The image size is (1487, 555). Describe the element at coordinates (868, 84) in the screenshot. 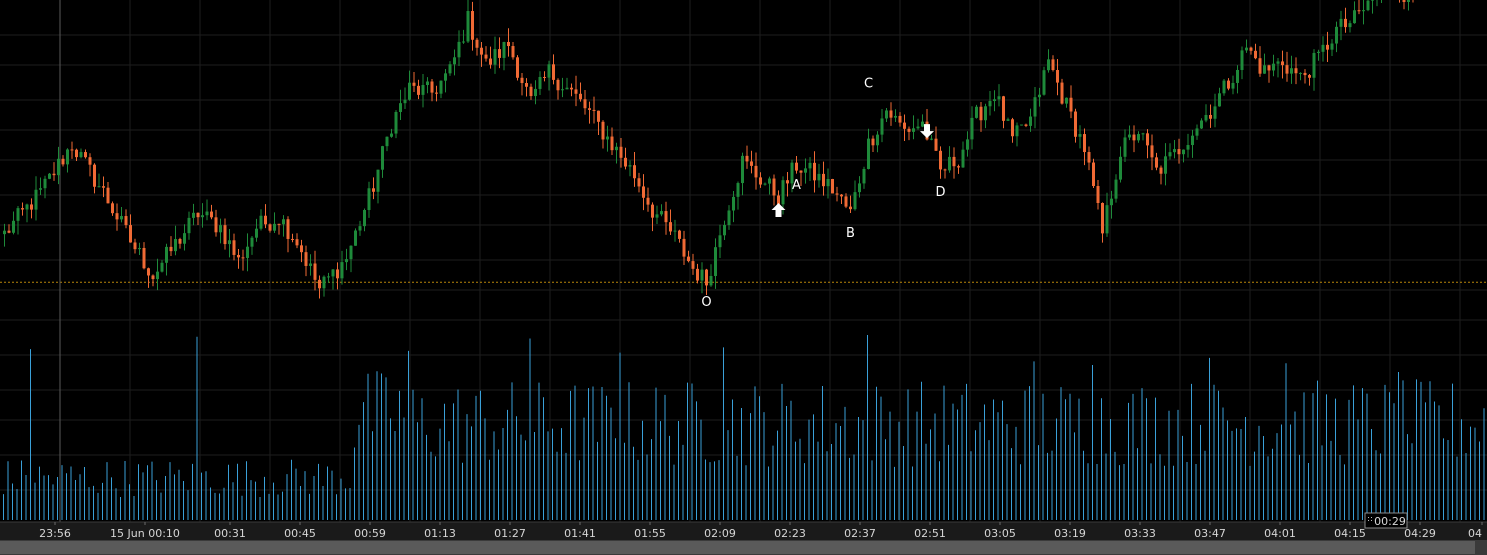

I see `annotation-label: C` at that location.